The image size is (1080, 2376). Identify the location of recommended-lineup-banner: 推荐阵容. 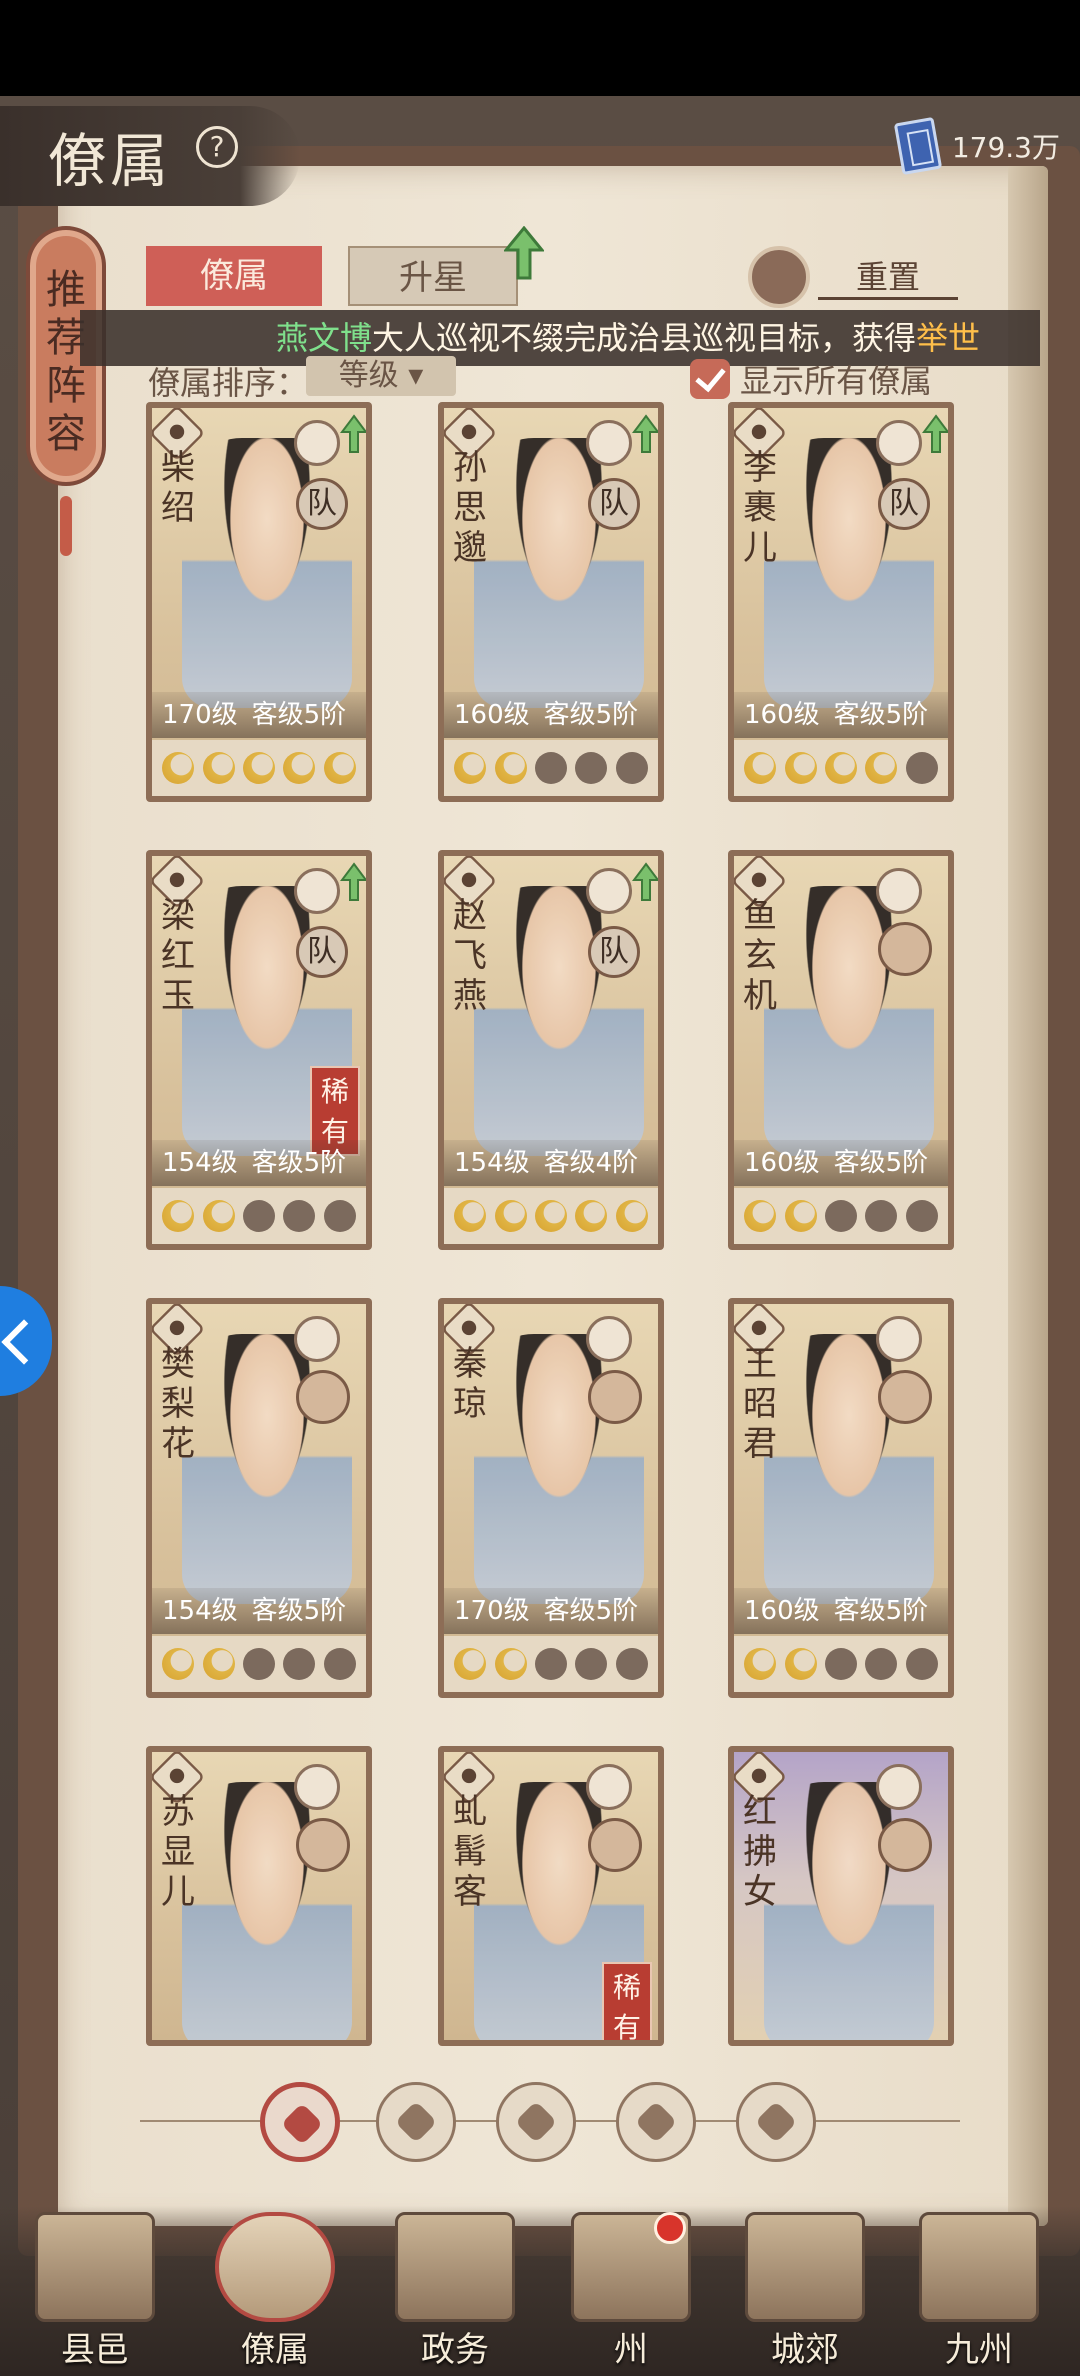
(66, 381).